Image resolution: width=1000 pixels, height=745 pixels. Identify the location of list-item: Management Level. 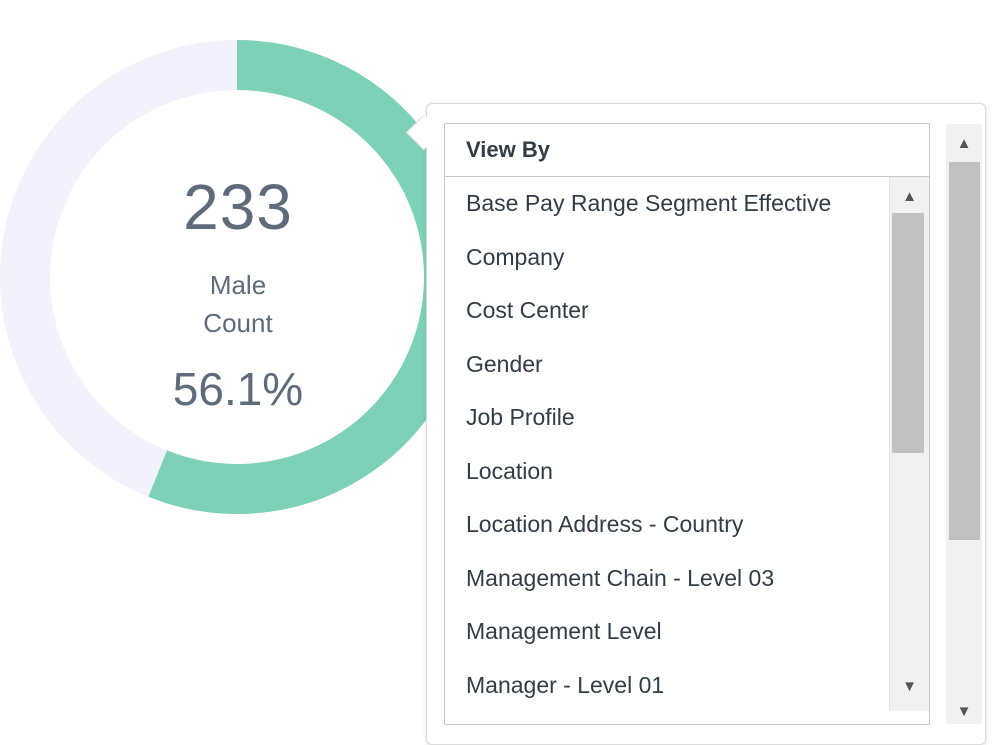
(667, 632).